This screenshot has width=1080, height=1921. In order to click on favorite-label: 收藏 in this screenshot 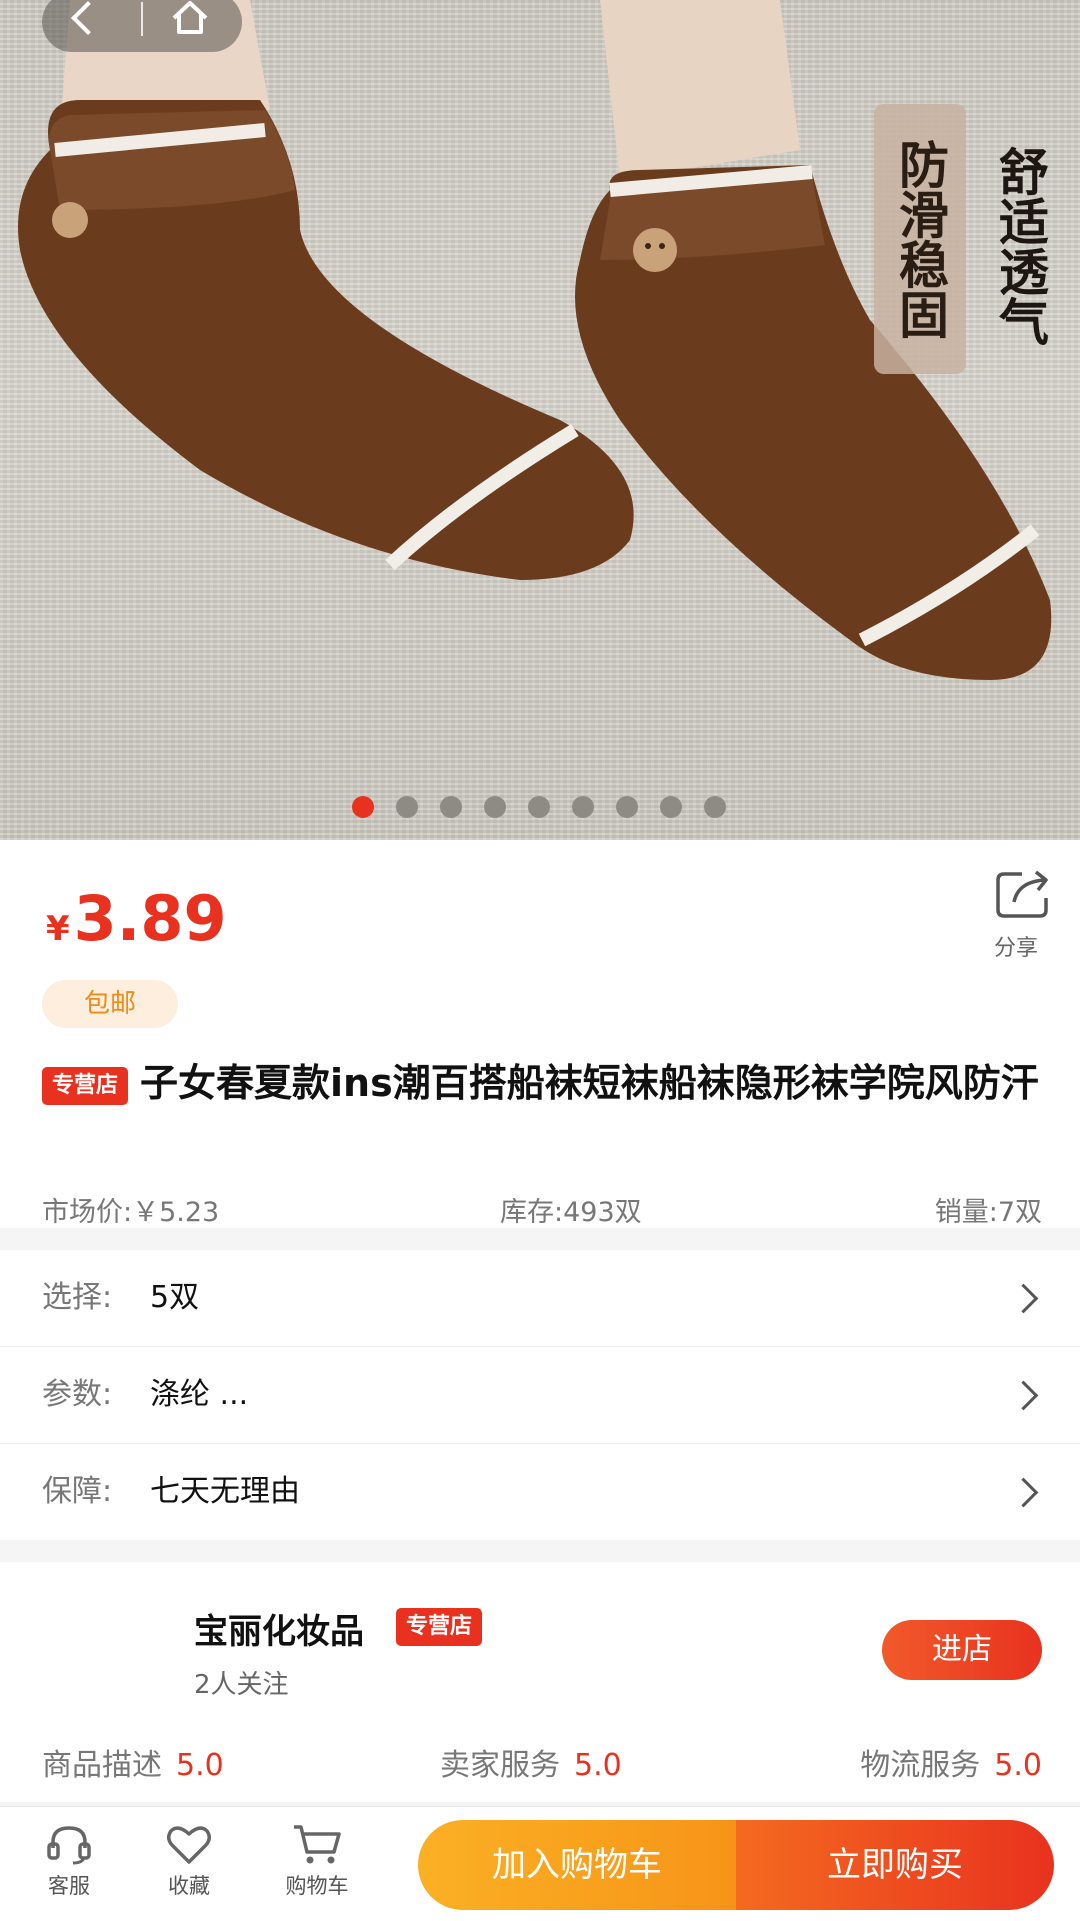, I will do `click(189, 1886)`.